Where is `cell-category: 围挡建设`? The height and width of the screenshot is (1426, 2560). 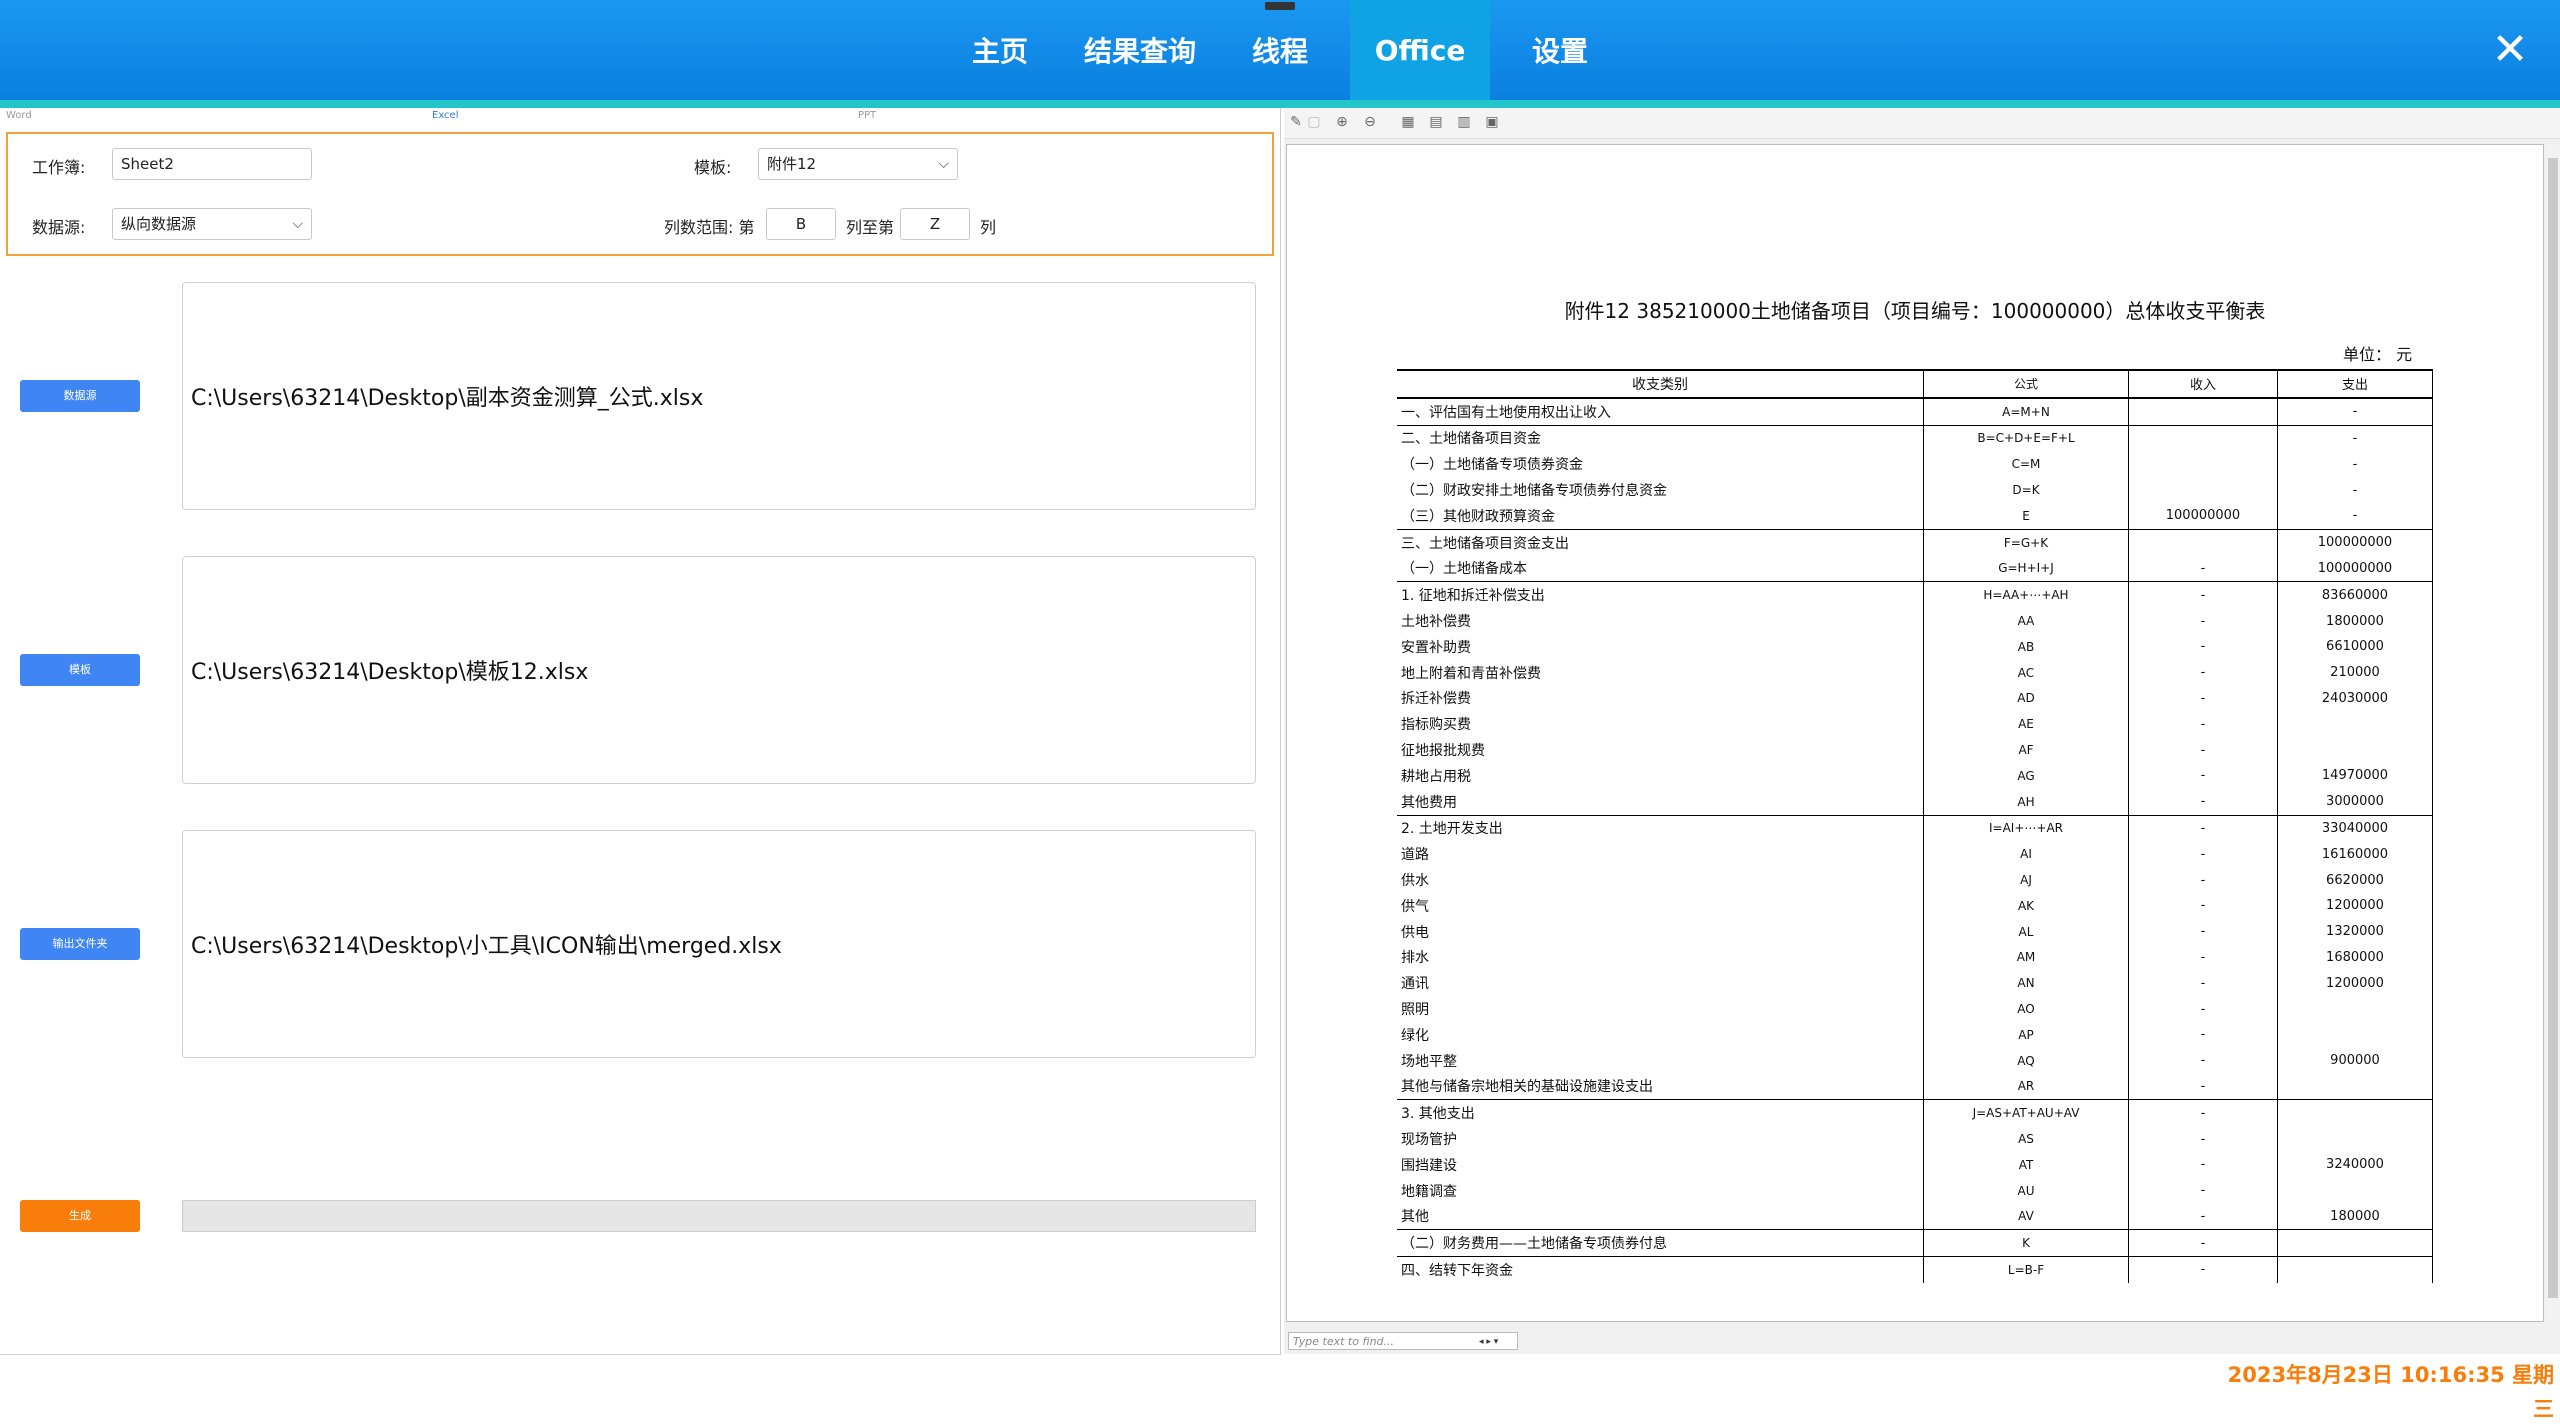 cell-category: 围挡建设 is located at coordinates (1660, 1164).